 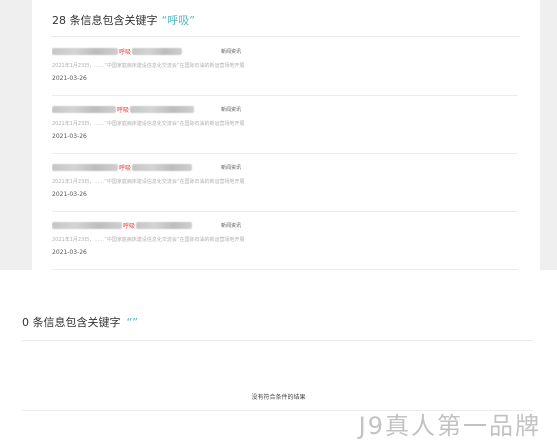 What do you see at coordinates (132, 322) in the screenshot?
I see `empty-search-keyword: “”` at bounding box center [132, 322].